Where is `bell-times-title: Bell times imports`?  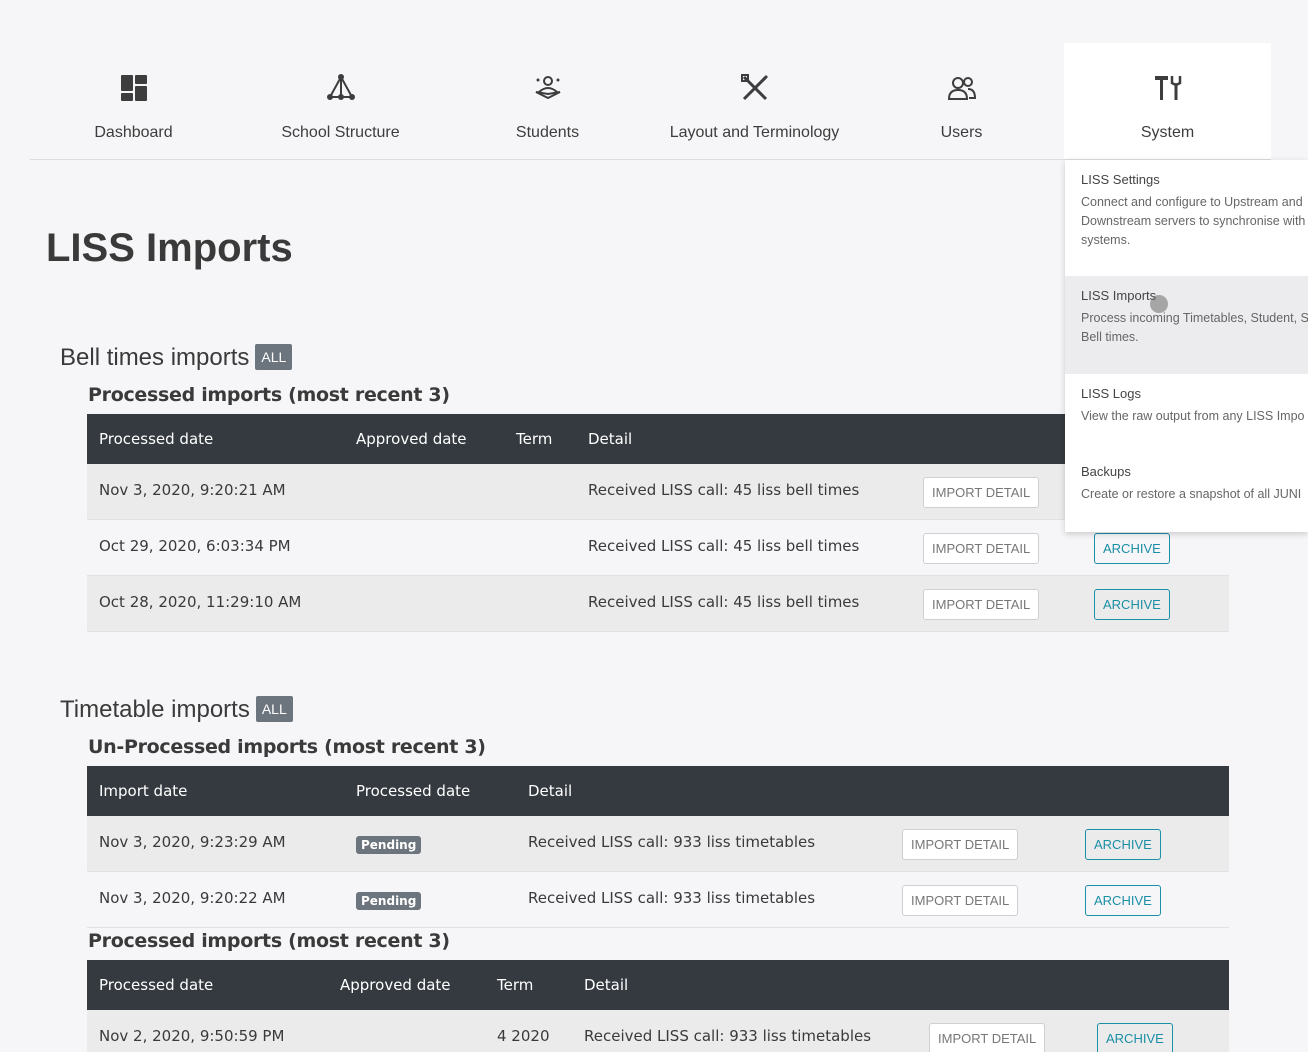 bell-times-title: Bell times imports is located at coordinates (155, 357).